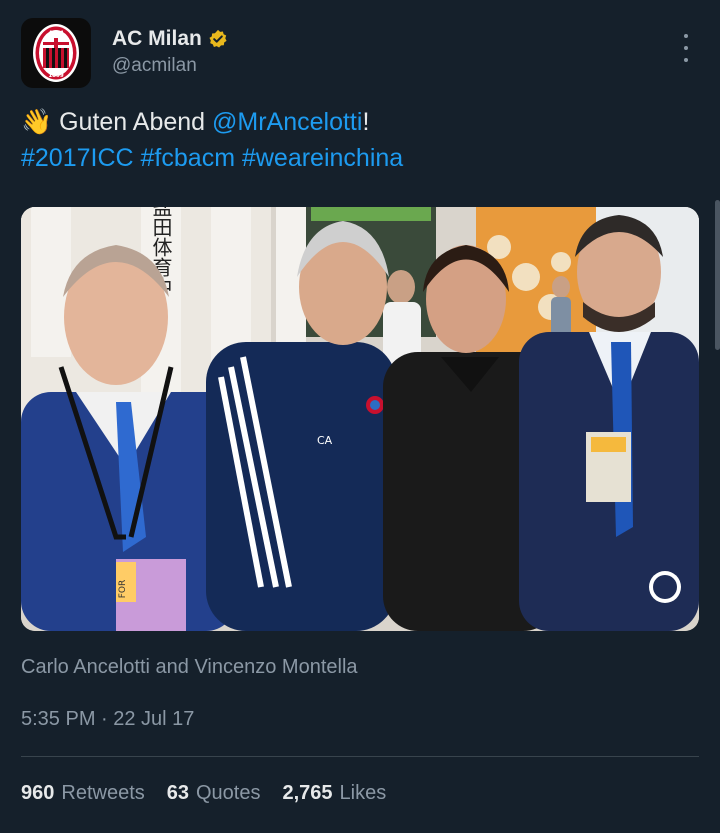 This screenshot has height=833, width=720. What do you see at coordinates (366, 122) in the screenshot?
I see `tweet-exclamation: !` at bounding box center [366, 122].